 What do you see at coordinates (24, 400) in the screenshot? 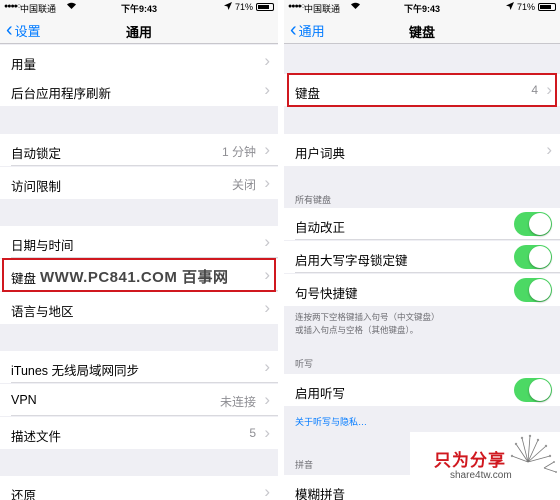
I see `row-label: VPN` at bounding box center [24, 400].